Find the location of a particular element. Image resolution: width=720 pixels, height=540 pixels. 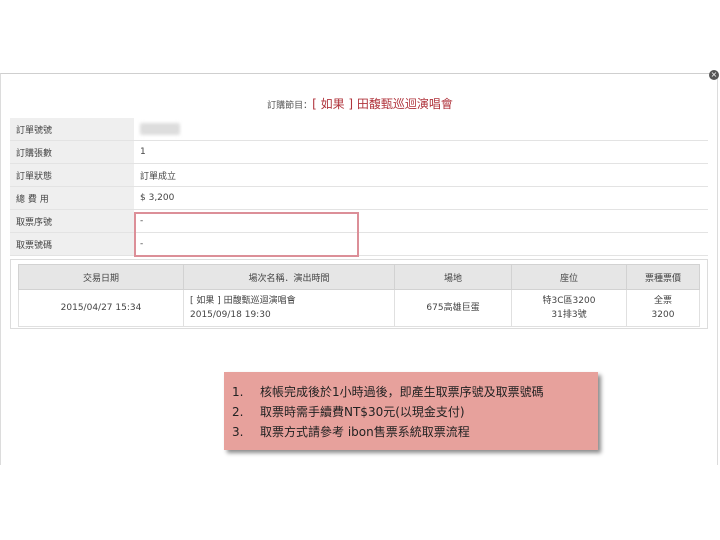

info-value-order-number is located at coordinates (421, 129).